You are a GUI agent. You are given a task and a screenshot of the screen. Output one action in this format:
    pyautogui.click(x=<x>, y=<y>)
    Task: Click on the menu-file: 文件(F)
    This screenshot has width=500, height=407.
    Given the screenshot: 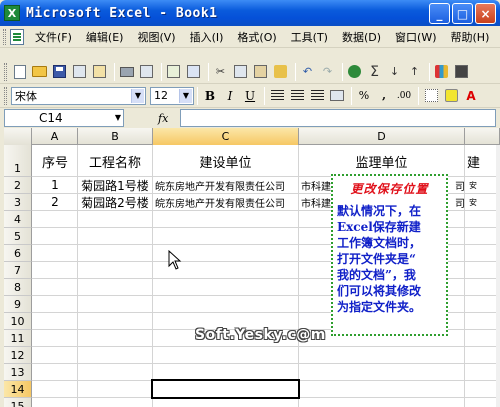 What is the action you would take?
    pyautogui.click(x=53, y=37)
    